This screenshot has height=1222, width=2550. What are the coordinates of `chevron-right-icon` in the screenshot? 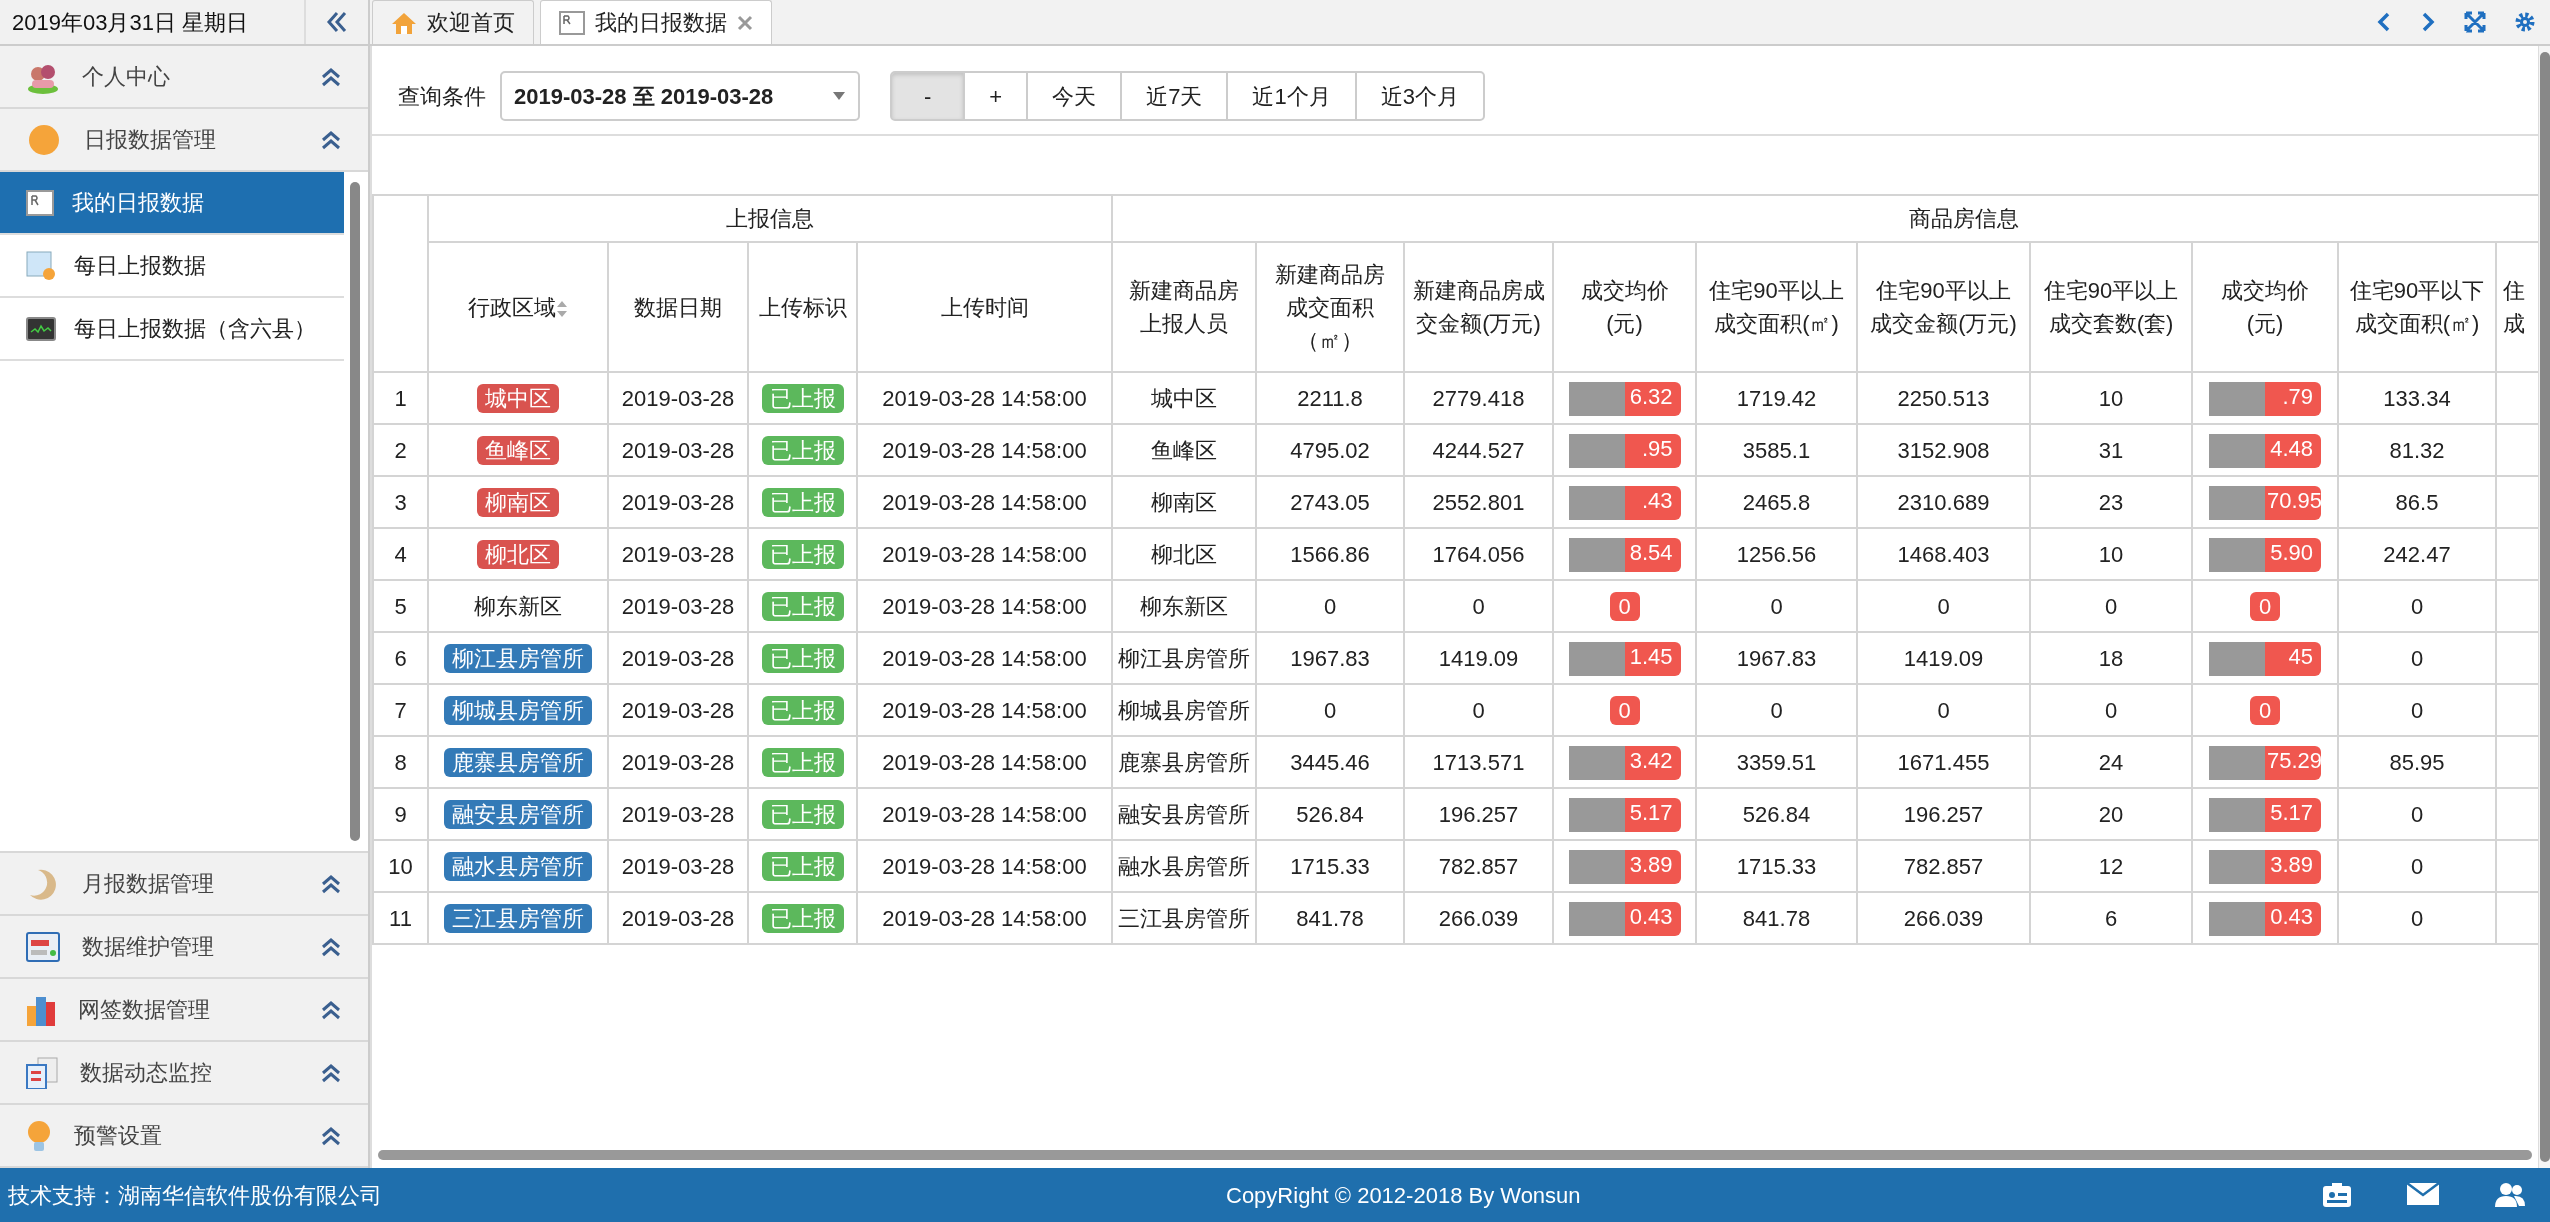 It's located at (2428, 22).